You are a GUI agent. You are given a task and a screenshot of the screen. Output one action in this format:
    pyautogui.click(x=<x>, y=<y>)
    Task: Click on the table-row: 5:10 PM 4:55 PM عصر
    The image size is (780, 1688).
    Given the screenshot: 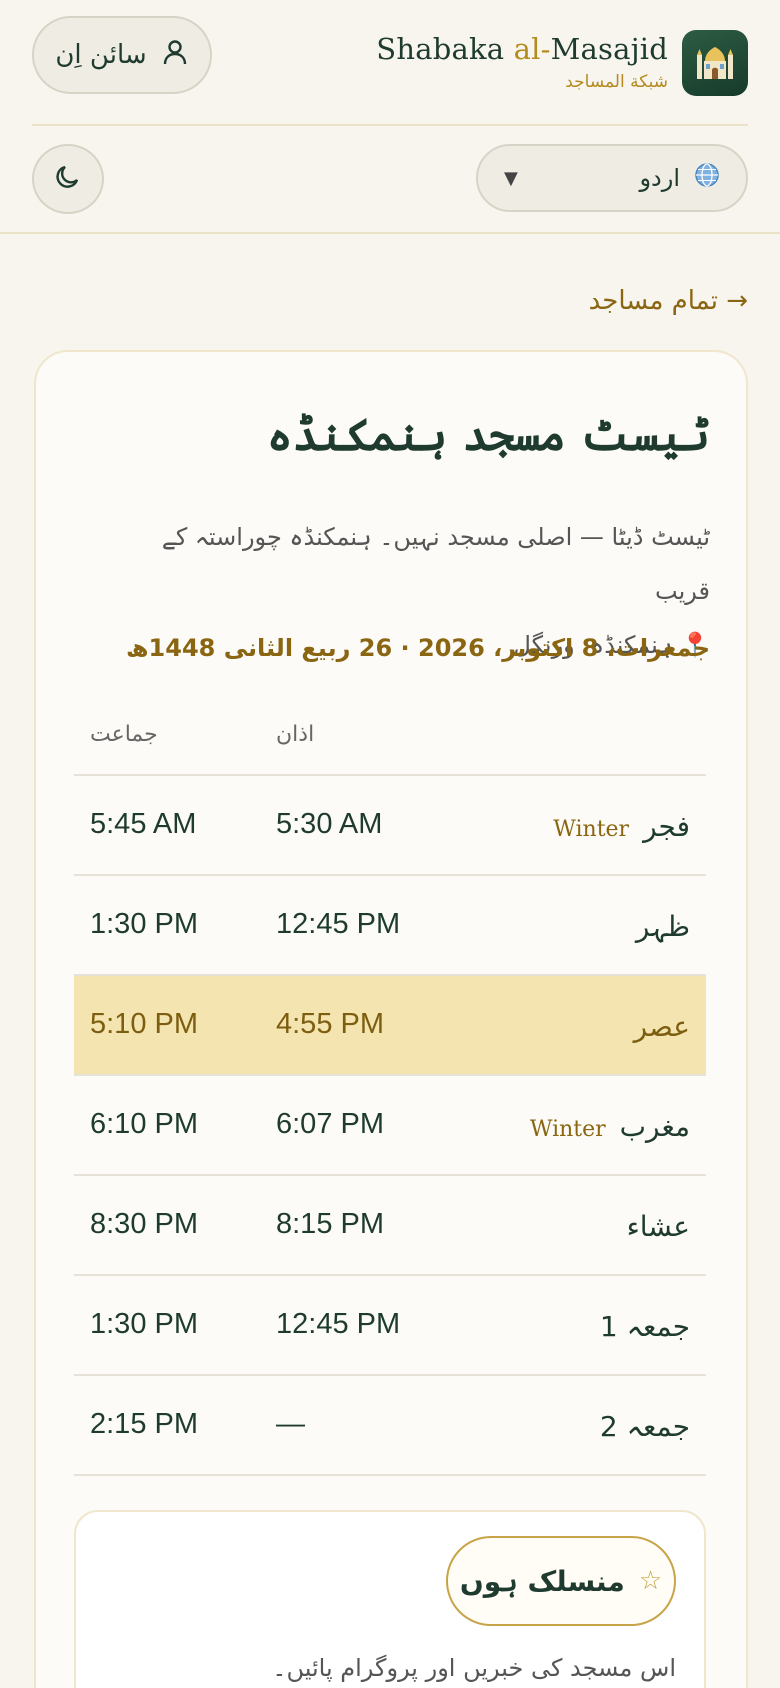 What is the action you would take?
    pyautogui.click(x=390, y=1026)
    